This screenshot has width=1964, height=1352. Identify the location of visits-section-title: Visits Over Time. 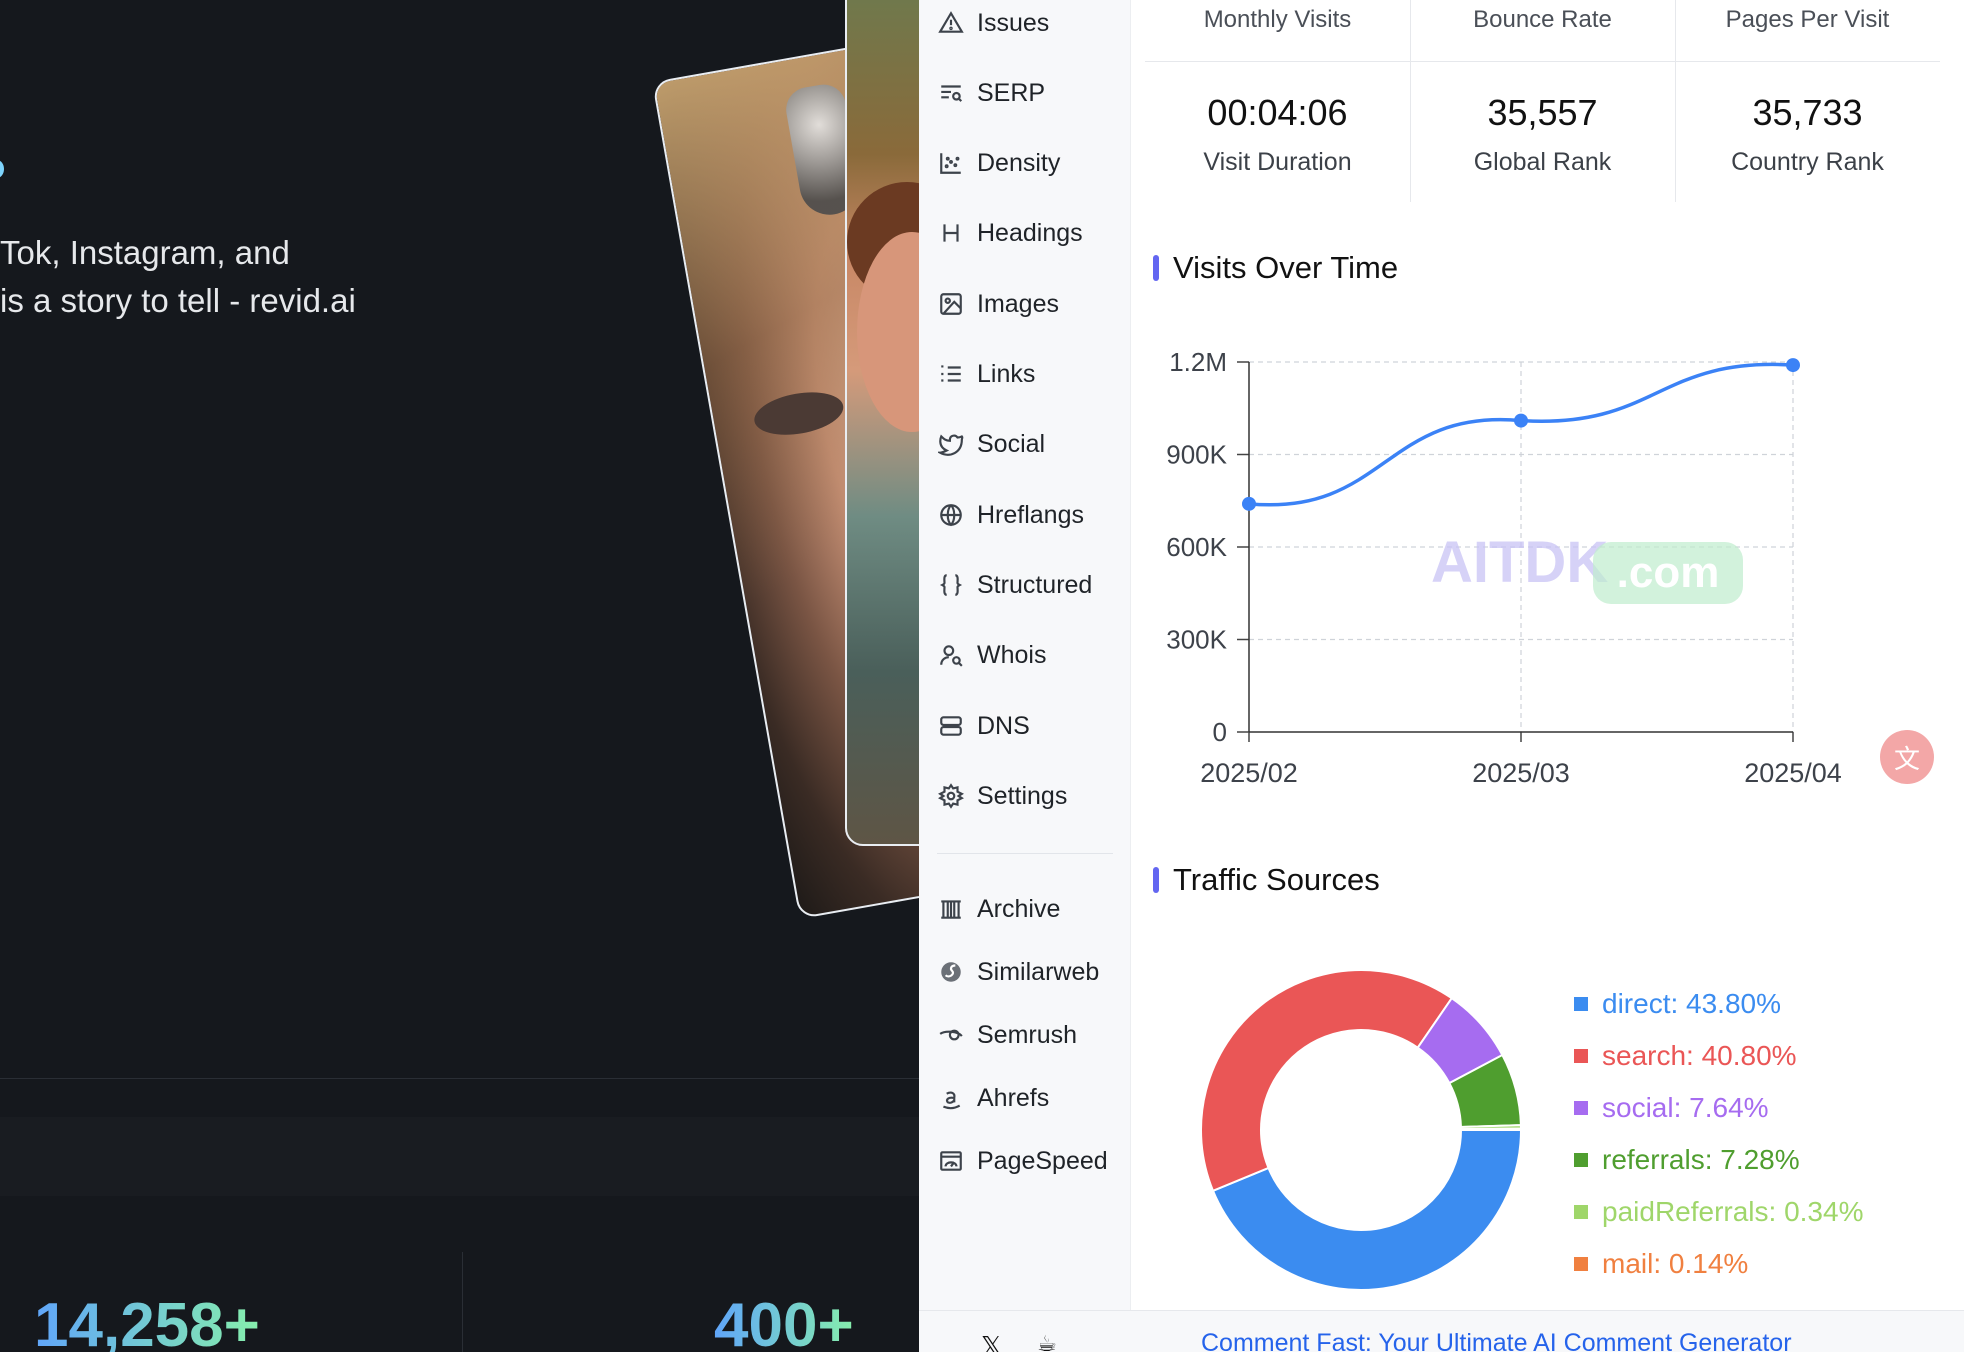
(1275, 268).